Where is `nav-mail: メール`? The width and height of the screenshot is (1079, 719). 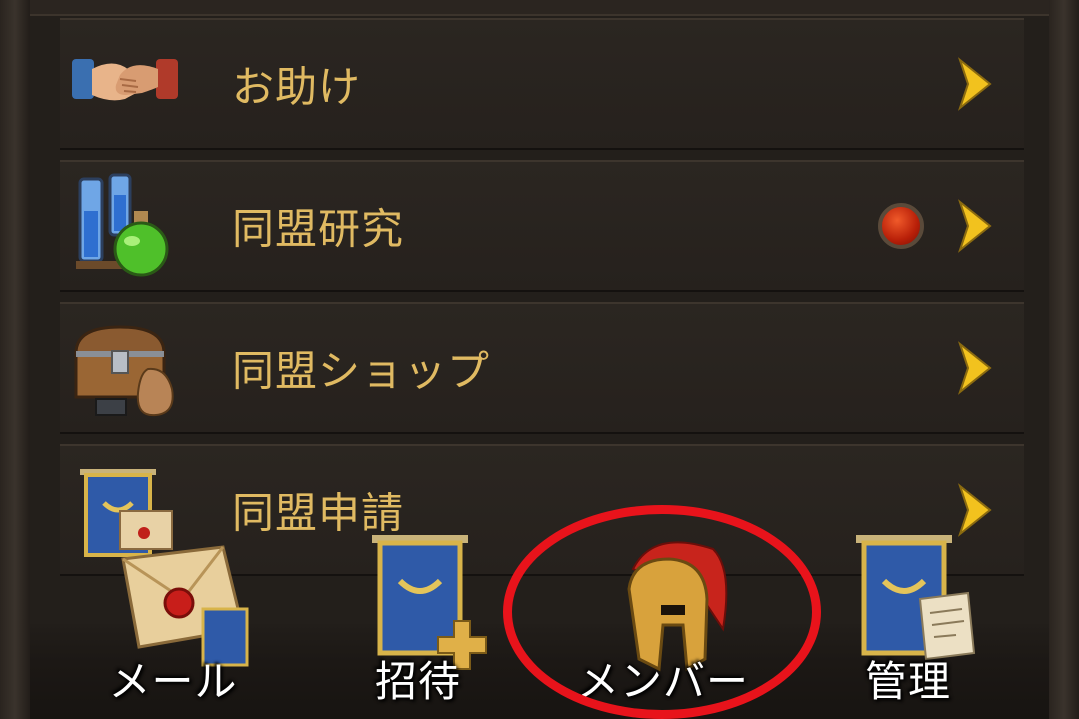 nav-mail: メール is located at coordinates (173, 624).